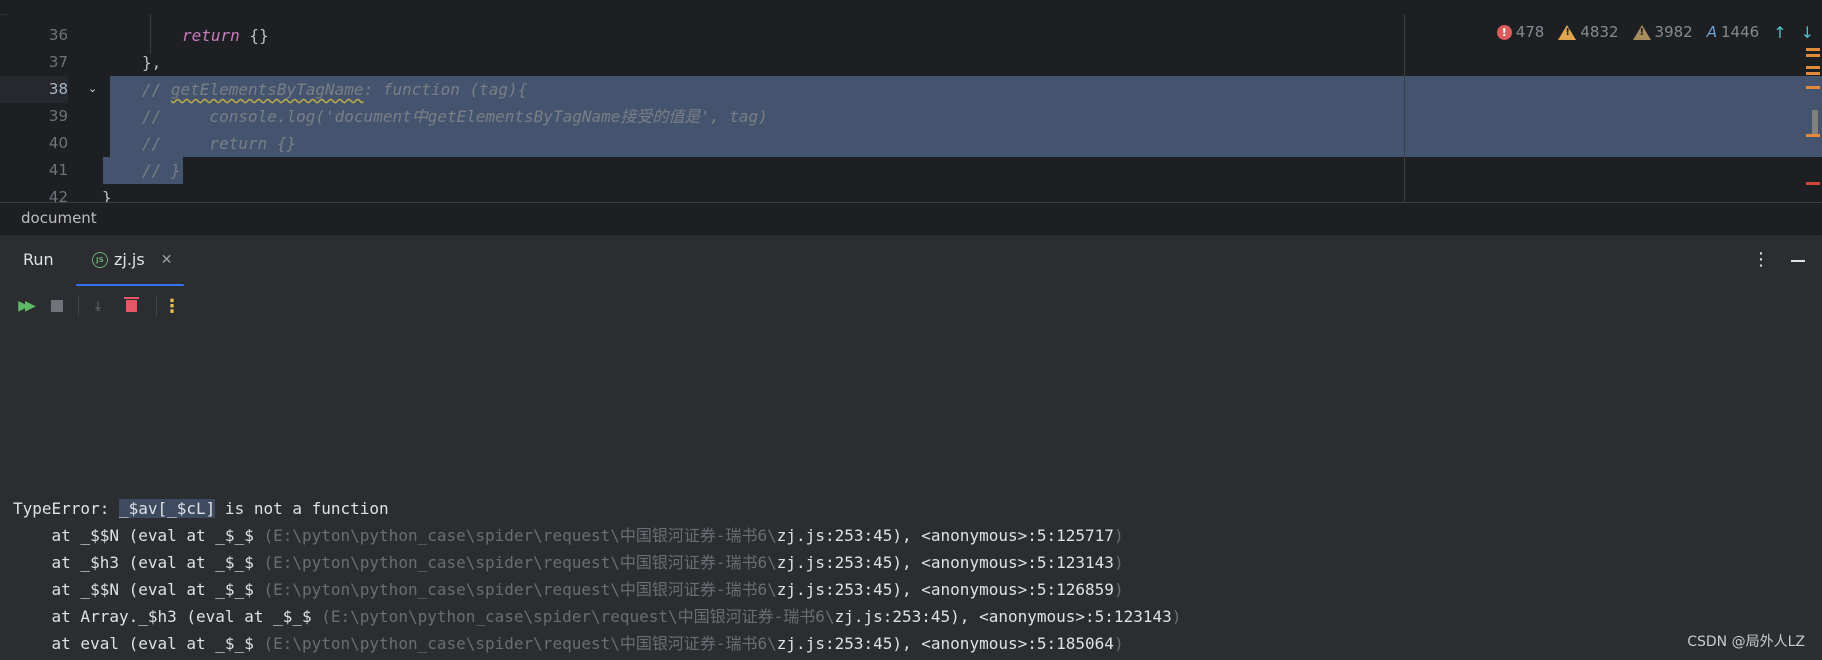 This screenshot has height=660, width=1822. I want to click on stop-button, so click(57, 306).